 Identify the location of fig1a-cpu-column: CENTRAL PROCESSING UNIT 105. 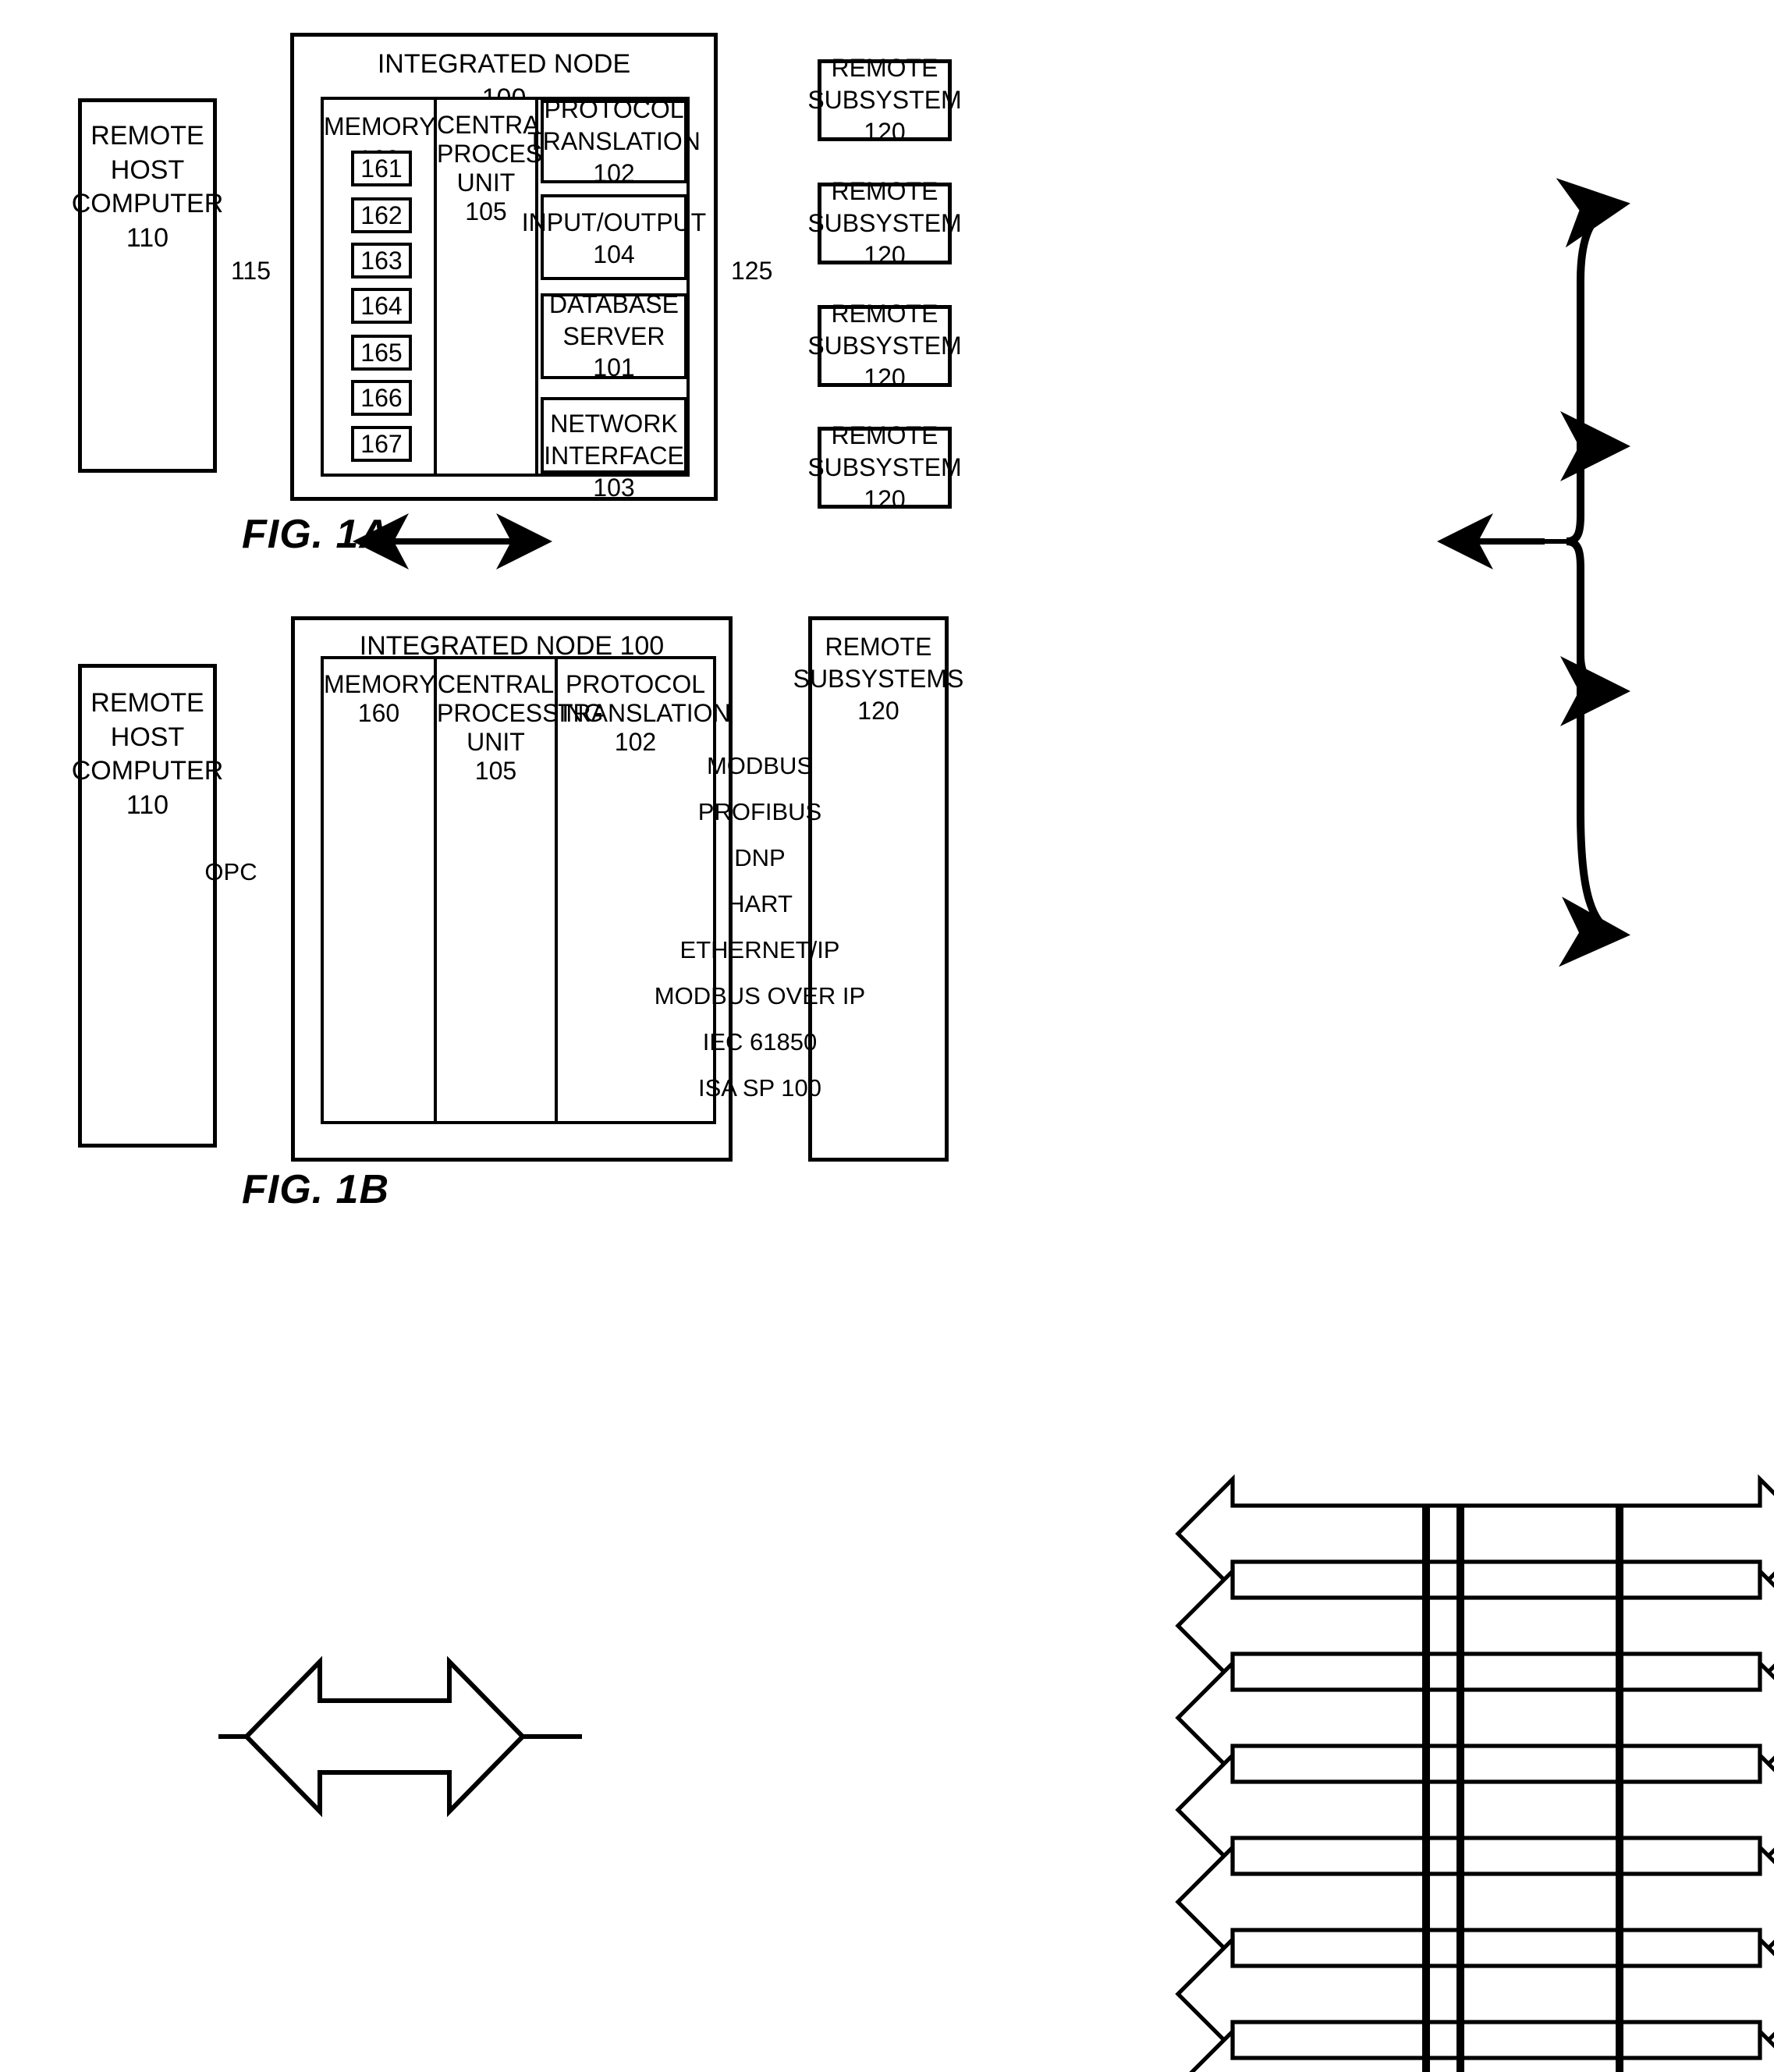
(521, 287).